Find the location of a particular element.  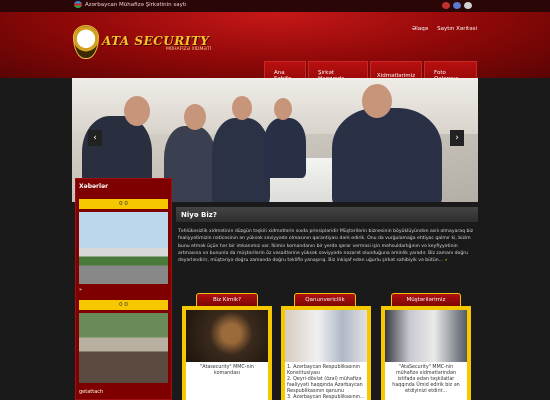

language-switcher is located at coordinates (457, 5).